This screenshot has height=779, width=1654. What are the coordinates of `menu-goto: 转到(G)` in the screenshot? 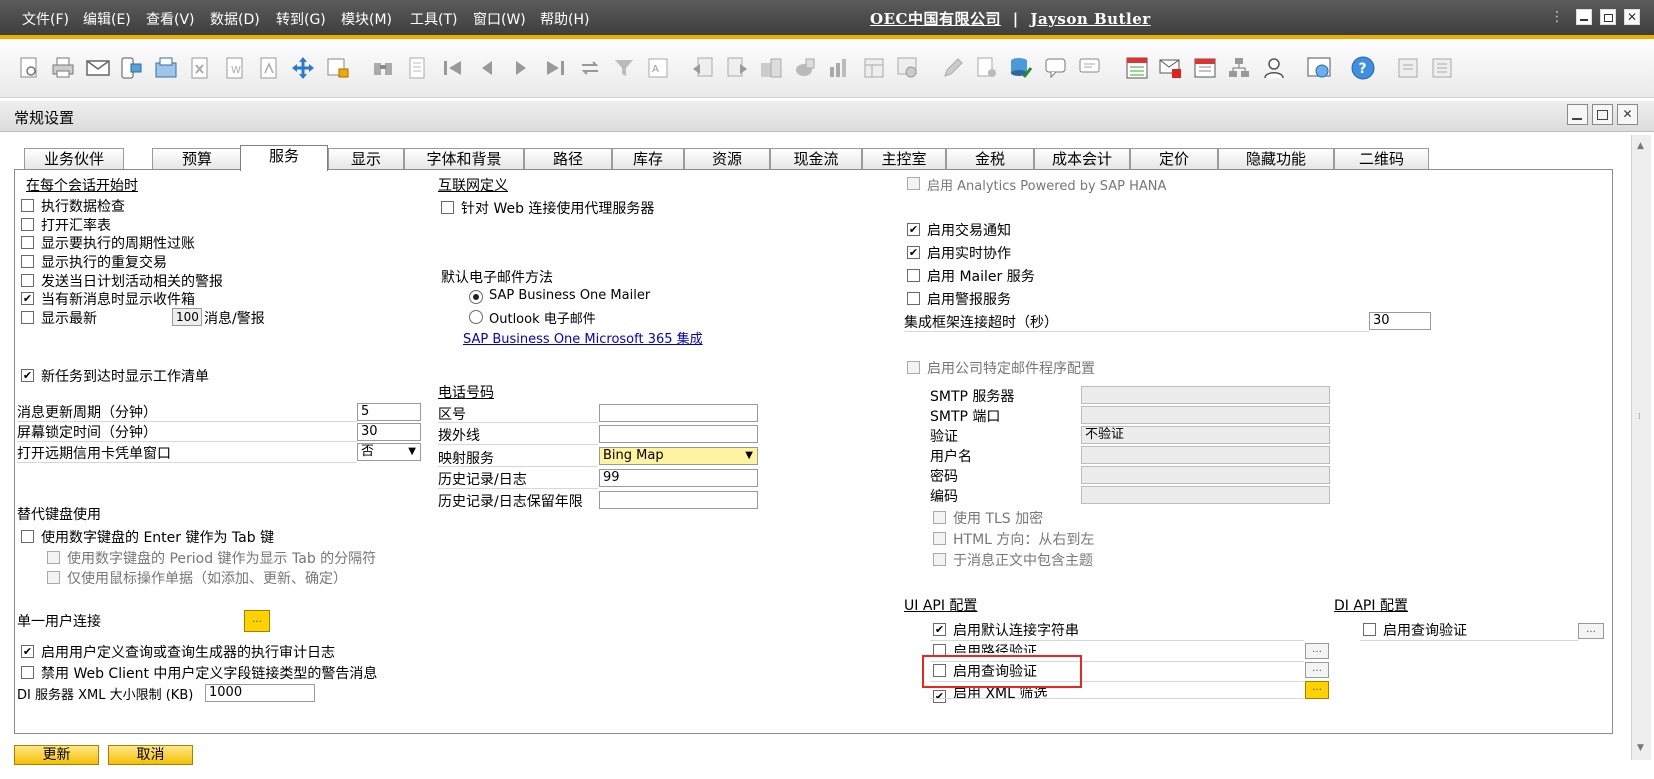 It's located at (301, 19).